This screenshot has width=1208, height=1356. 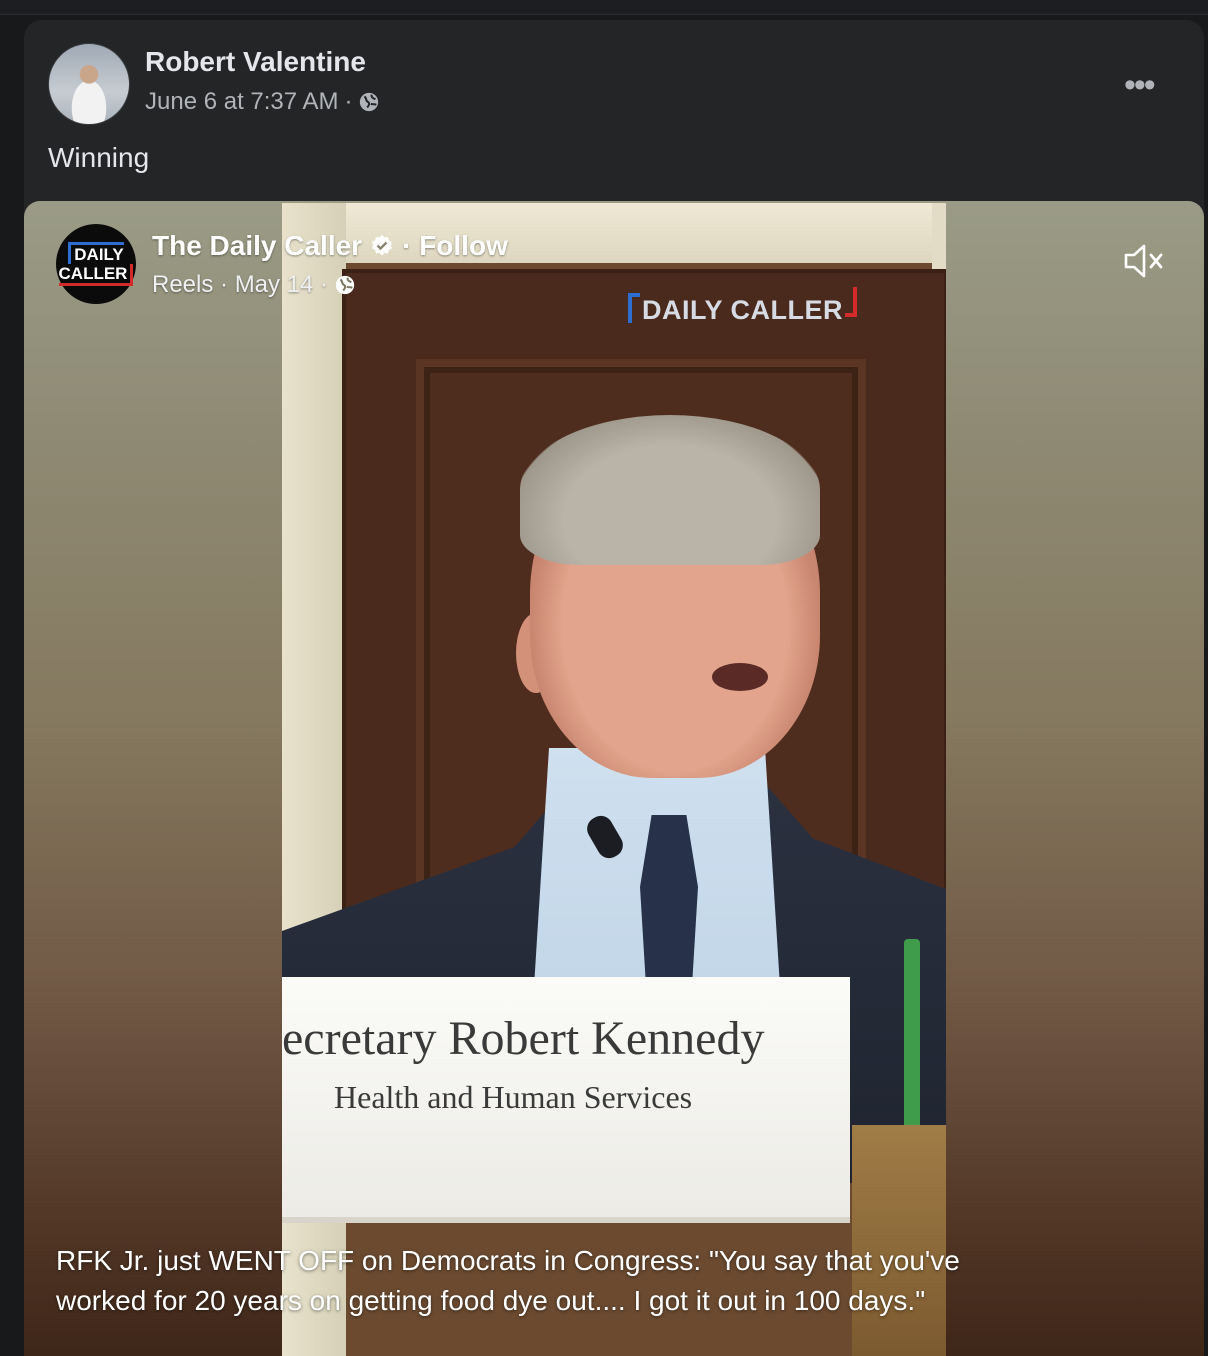 What do you see at coordinates (257, 246) in the screenshot?
I see `page-name: The Daily Caller` at bounding box center [257, 246].